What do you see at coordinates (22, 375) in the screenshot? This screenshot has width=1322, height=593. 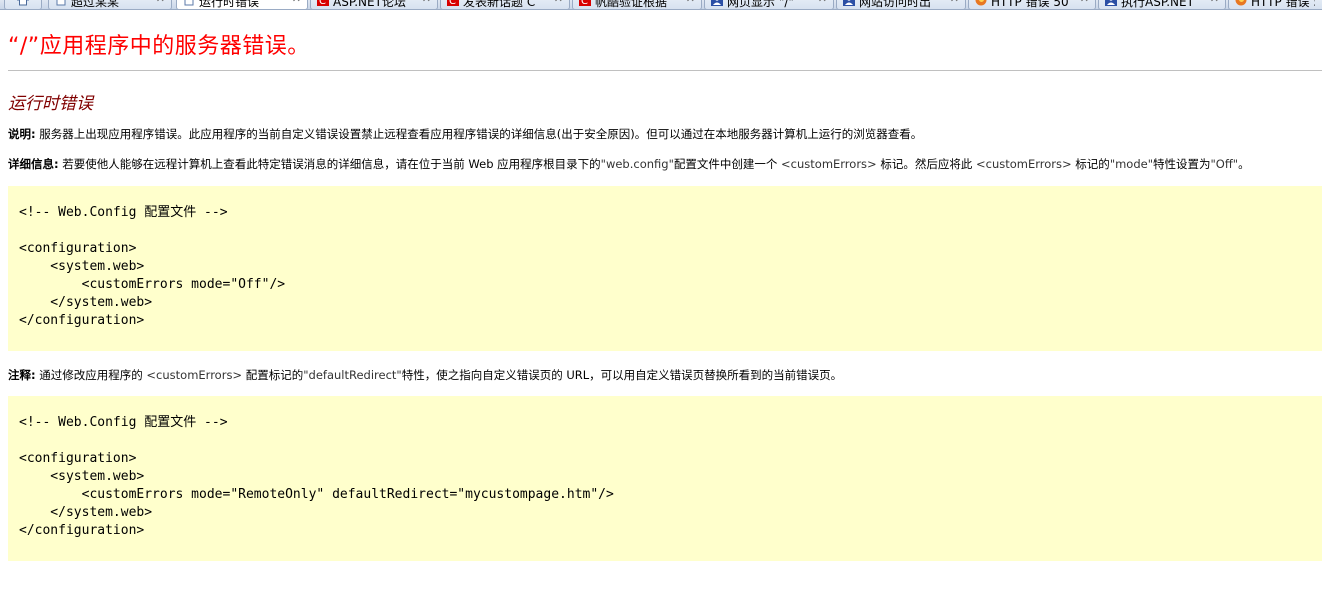 I see `note-label: 注释:` at bounding box center [22, 375].